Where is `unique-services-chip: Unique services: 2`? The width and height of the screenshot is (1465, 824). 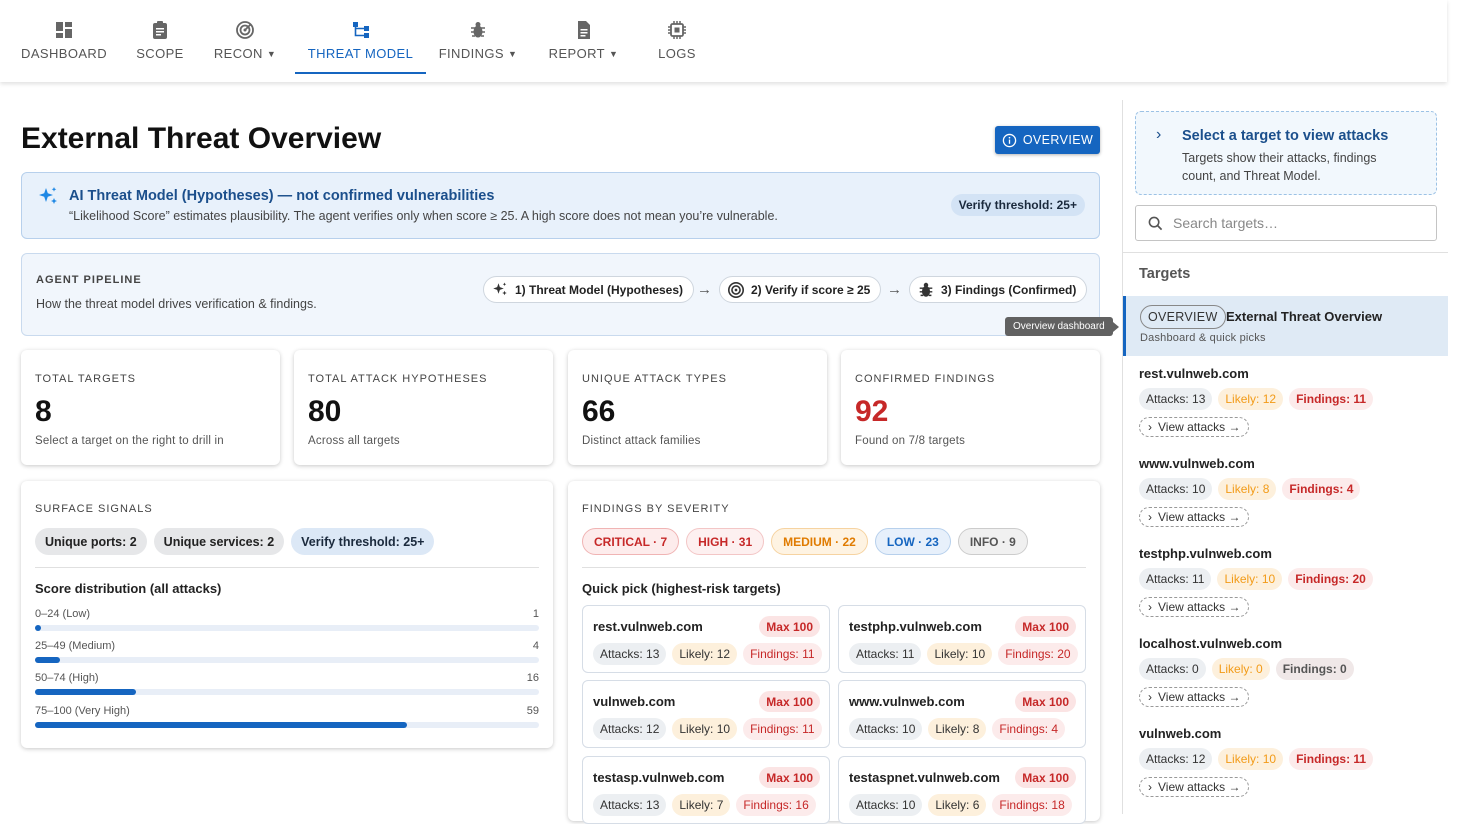 unique-services-chip: Unique services: 2 is located at coordinates (219, 541).